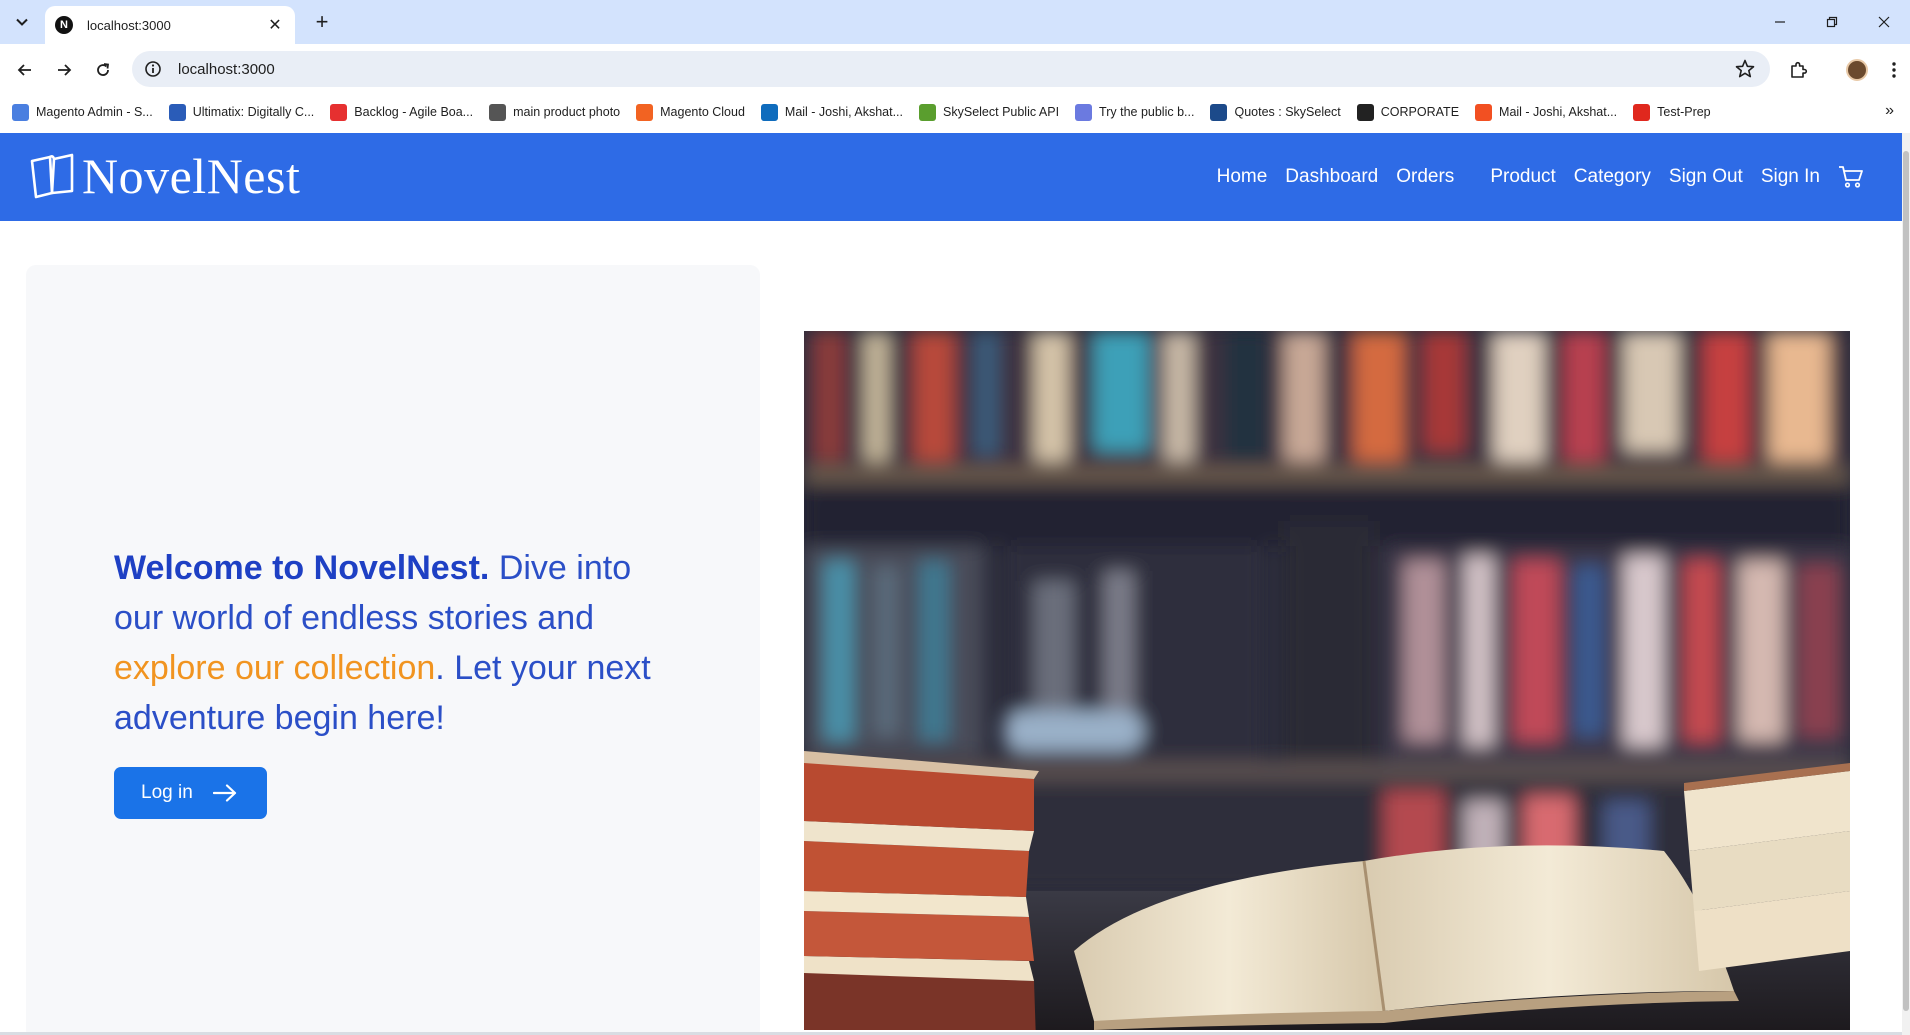  Describe the element at coordinates (339, 112) in the screenshot. I see `backlog-icon` at that location.